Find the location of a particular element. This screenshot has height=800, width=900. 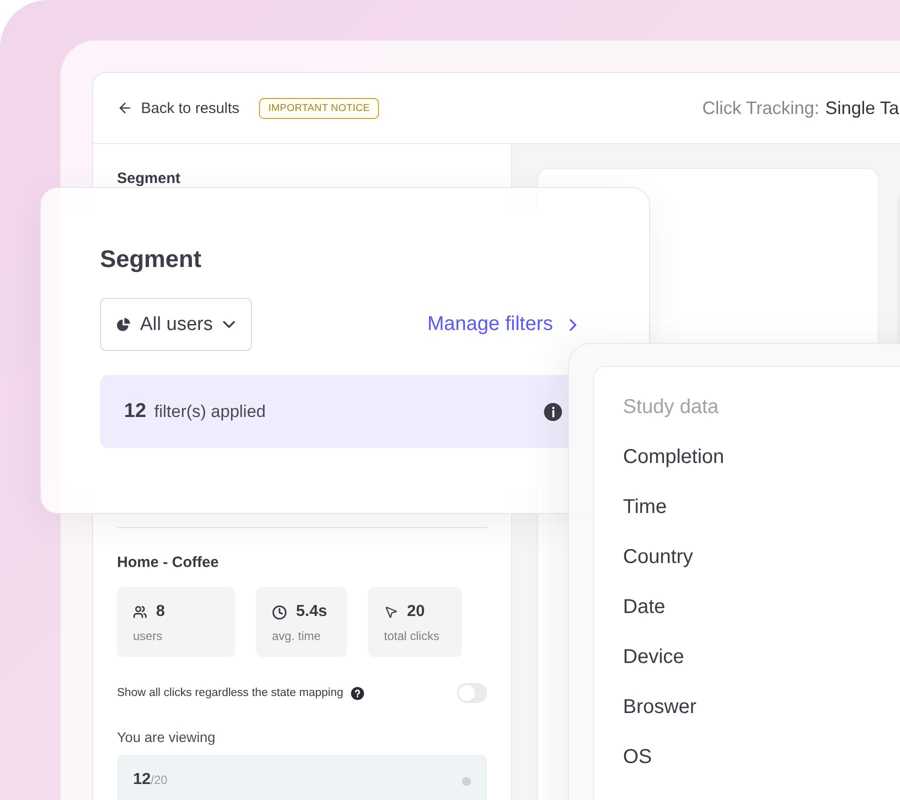

sidebar-heading: Segment is located at coordinates (149, 178).